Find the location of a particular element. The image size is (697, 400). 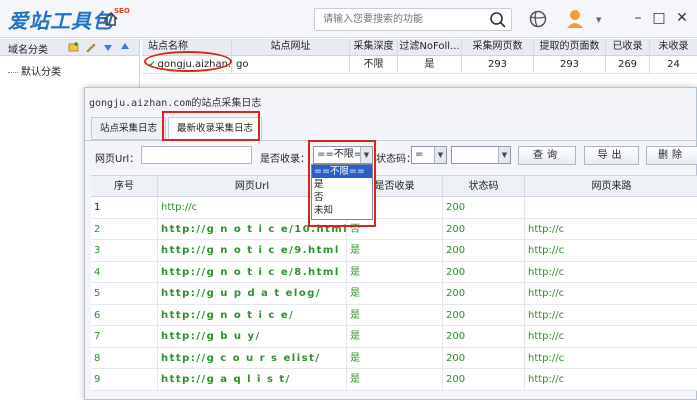

col-header: 站点网址 is located at coordinates (291, 47).